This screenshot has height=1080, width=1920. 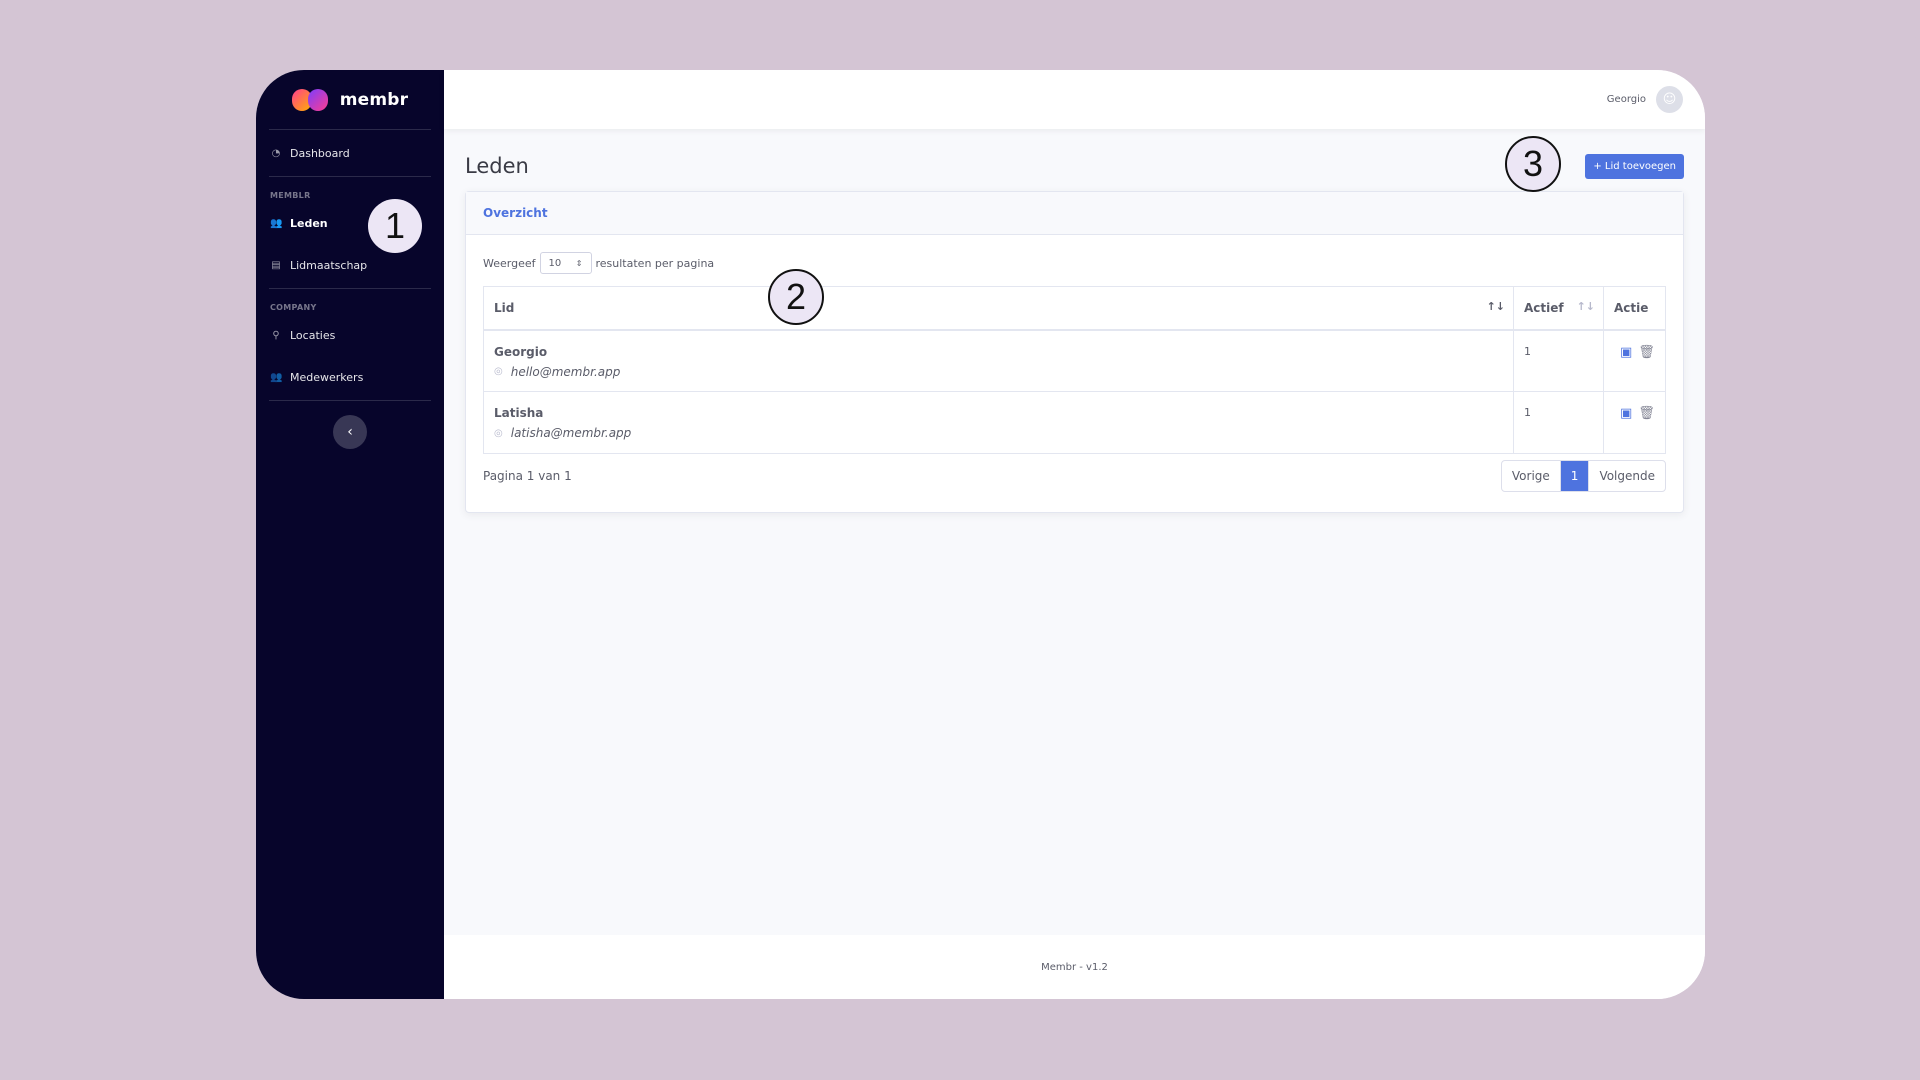 What do you see at coordinates (504, 307) in the screenshot?
I see `column-label: Lid` at bounding box center [504, 307].